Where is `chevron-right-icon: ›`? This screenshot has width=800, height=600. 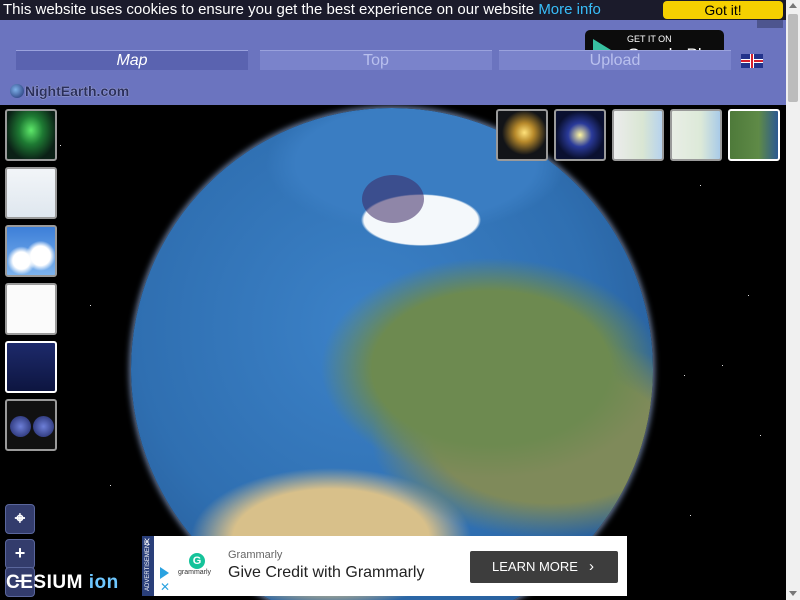 chevron-right-icon: › is located at coordinates (591, 566).